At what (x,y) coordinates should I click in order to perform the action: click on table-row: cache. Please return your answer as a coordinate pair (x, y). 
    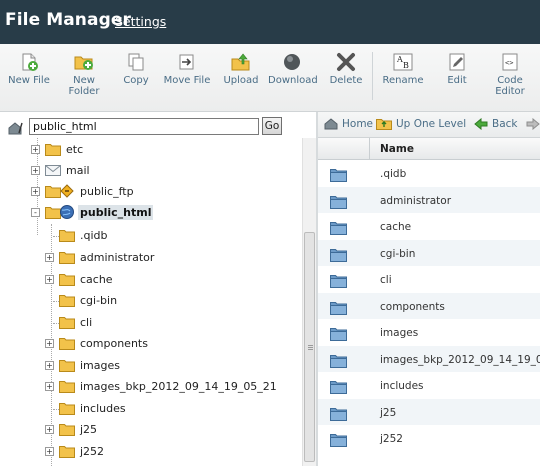
    Looking at the image, I should click on (429, 226).